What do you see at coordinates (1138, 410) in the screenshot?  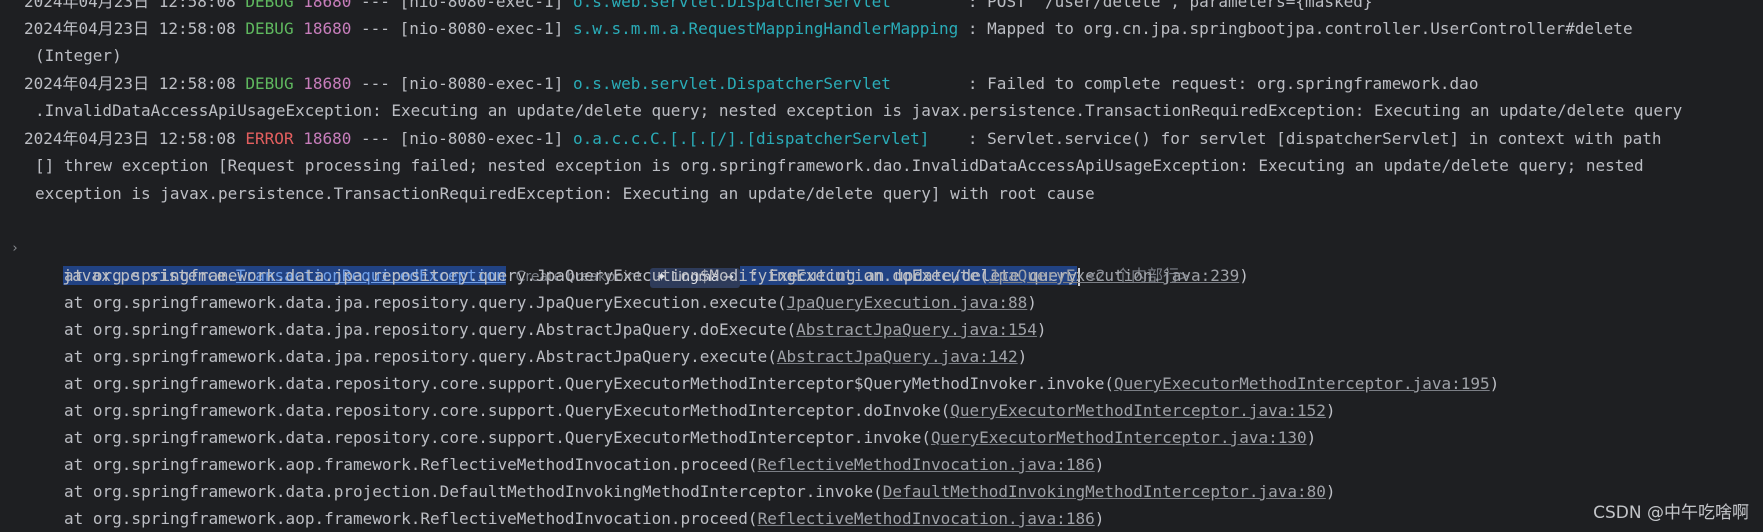 I see `stack-frame-link: QueryExecutorMethodInterceptor.java:152` at bounding box center [1138, 410].